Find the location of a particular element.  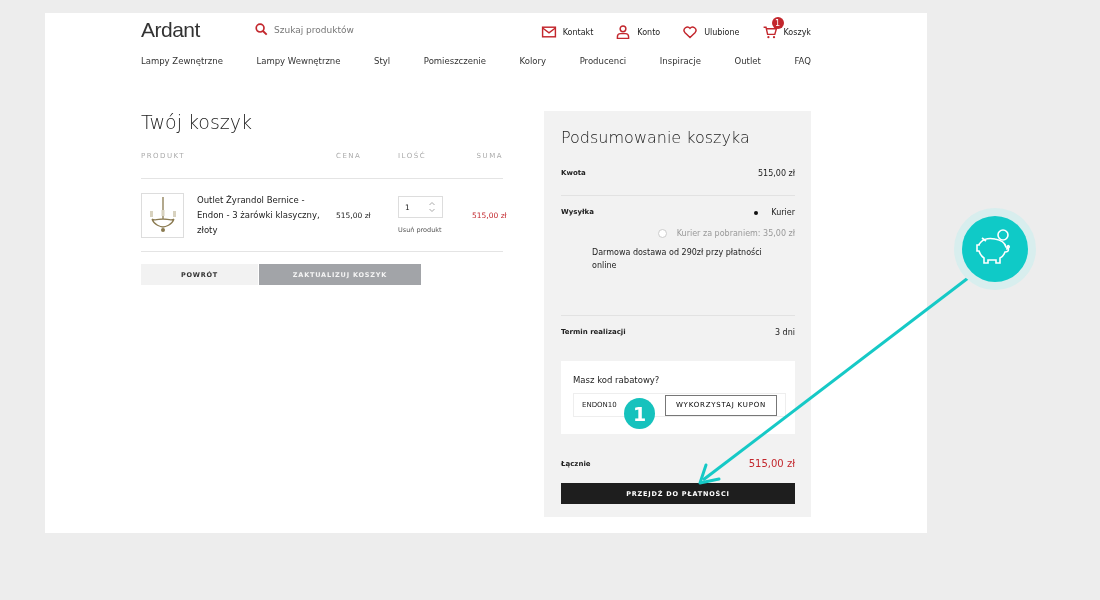

product-image is located at coordinates (162, 215).